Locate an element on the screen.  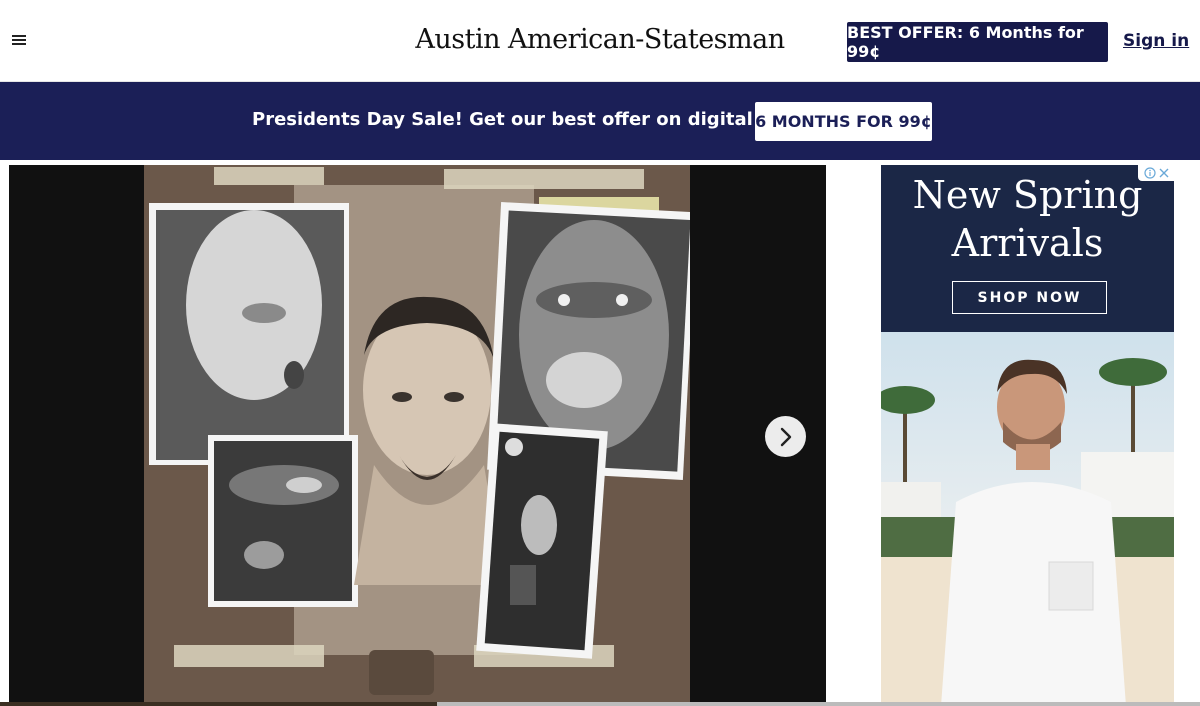
ad-banner: New Spring Arrivals SHOP NOW is located at coordinates (1027, 248).